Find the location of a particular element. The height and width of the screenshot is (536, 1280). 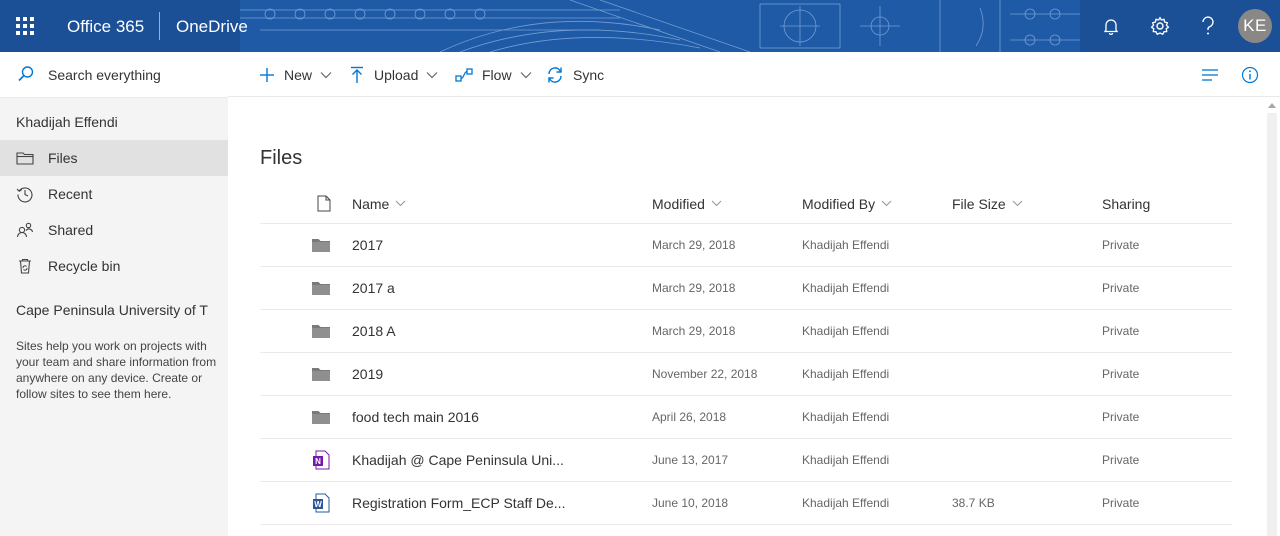

search-box: Search everything is located at coordinates (114, 75).